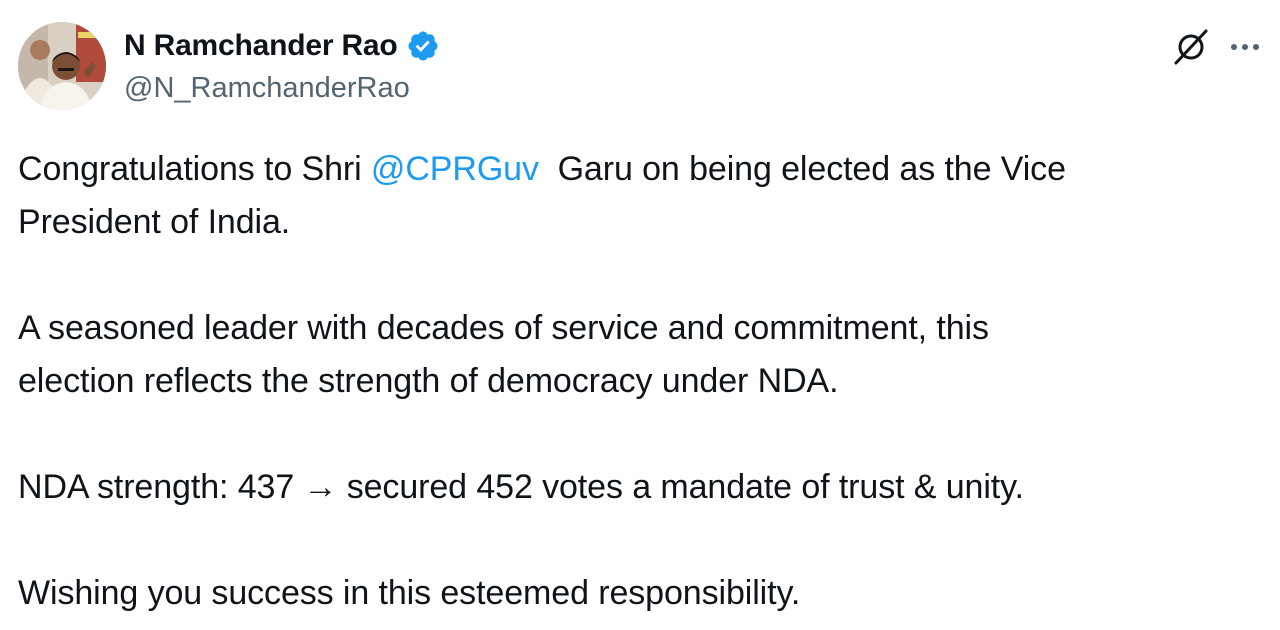  I want to click on profile-photo-icon, so click(62, 66).